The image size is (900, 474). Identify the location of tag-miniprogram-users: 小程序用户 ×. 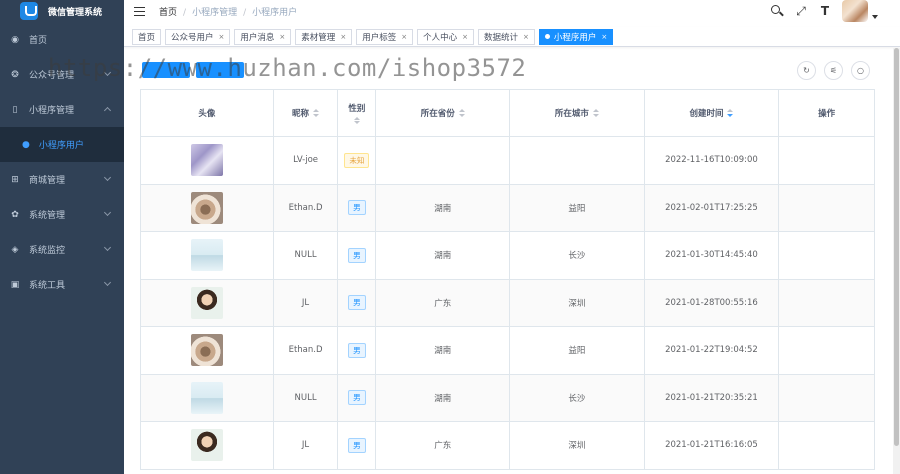
(576, 36).